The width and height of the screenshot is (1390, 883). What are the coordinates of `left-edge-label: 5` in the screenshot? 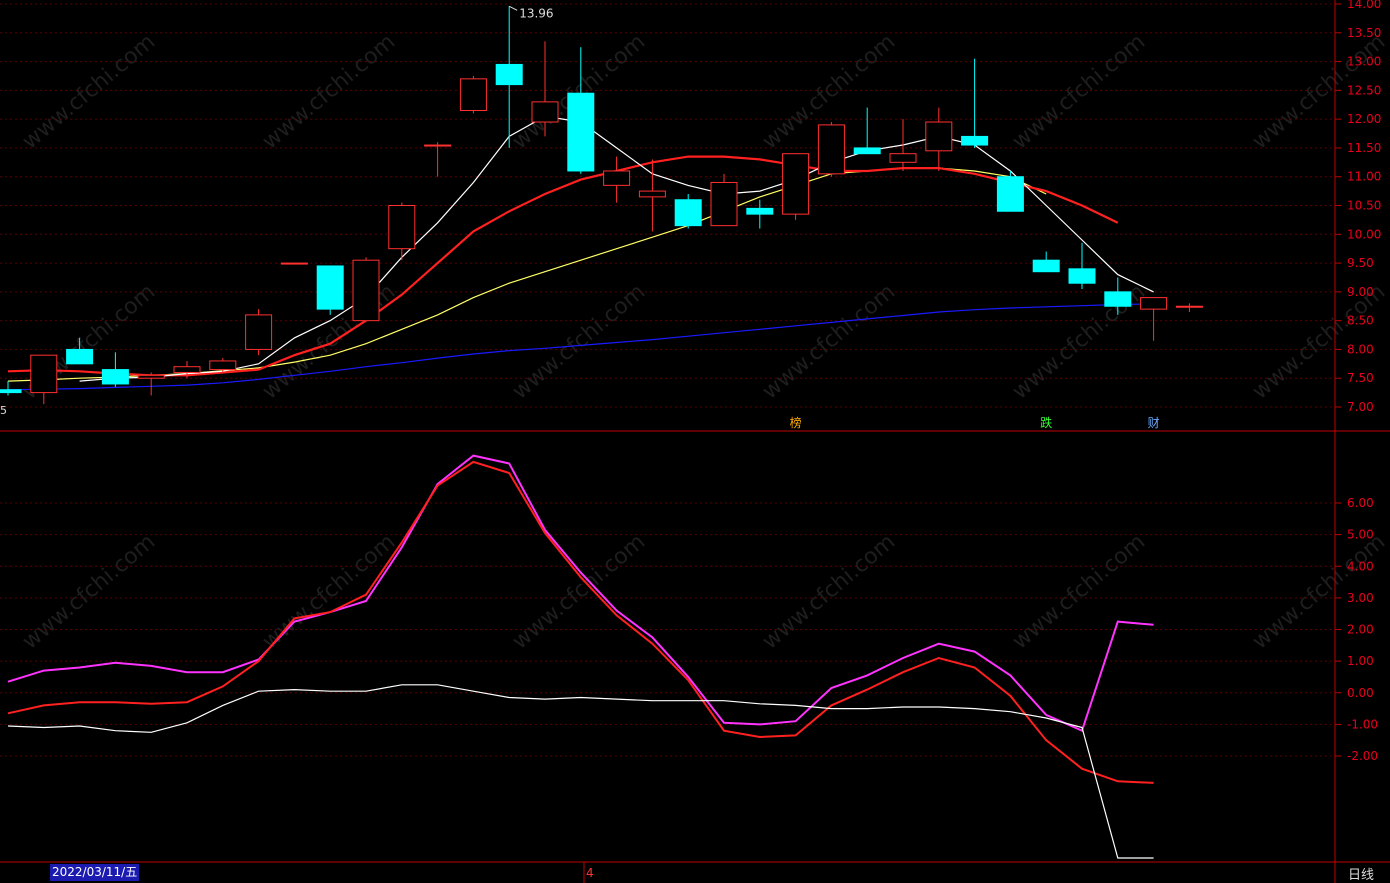 It's located at (3, 410).